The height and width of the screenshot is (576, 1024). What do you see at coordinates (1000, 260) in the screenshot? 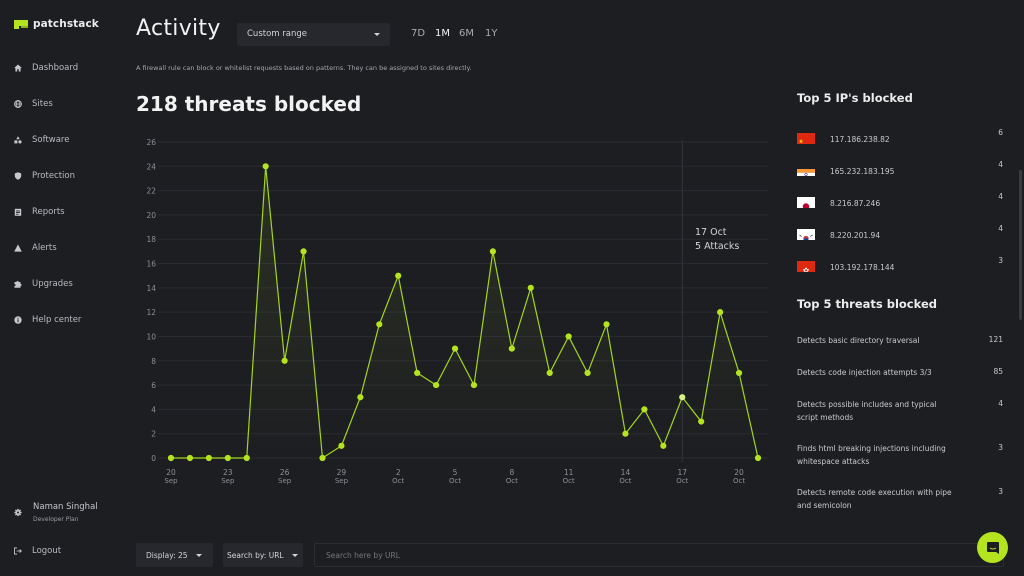
I see `ip-block-count: 3` at bounding box center [1000, 260].